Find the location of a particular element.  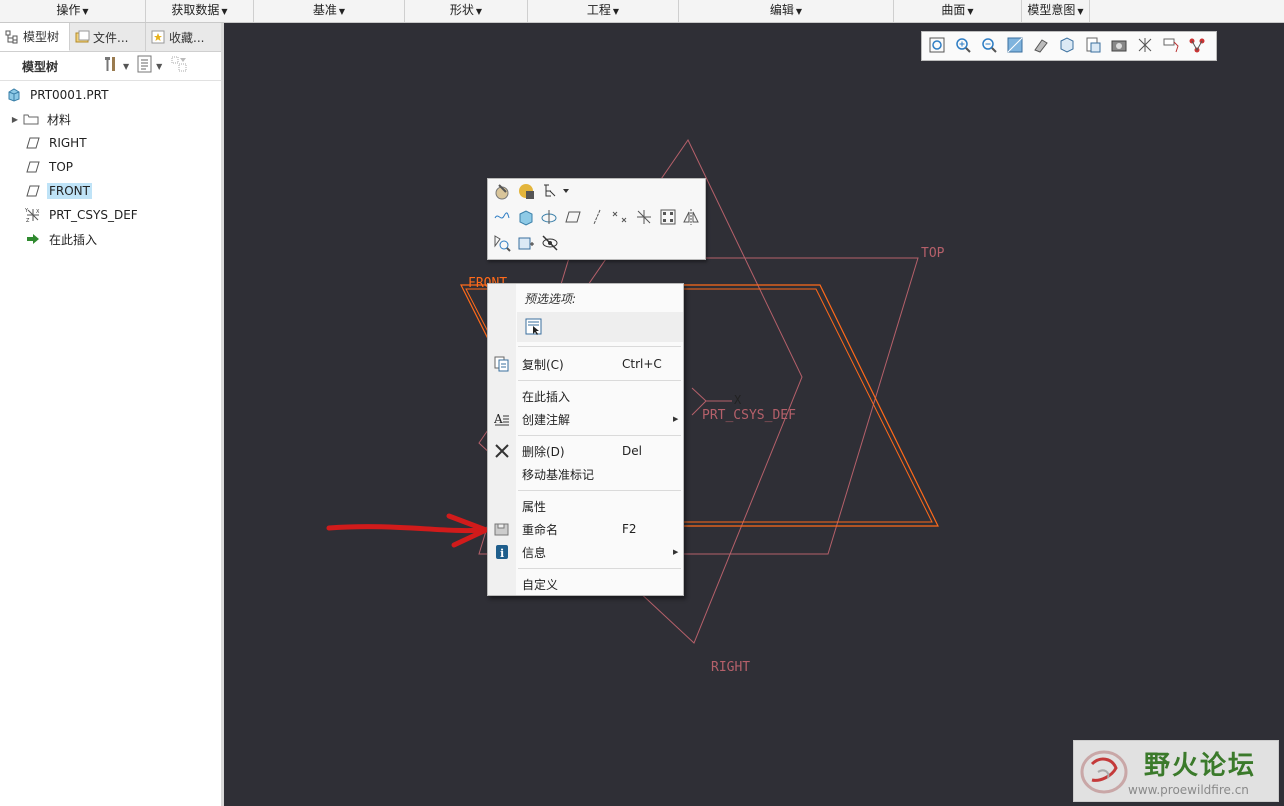

ribbon-group-shapes: 形状 ▼ is located at coordinates (466, 11).